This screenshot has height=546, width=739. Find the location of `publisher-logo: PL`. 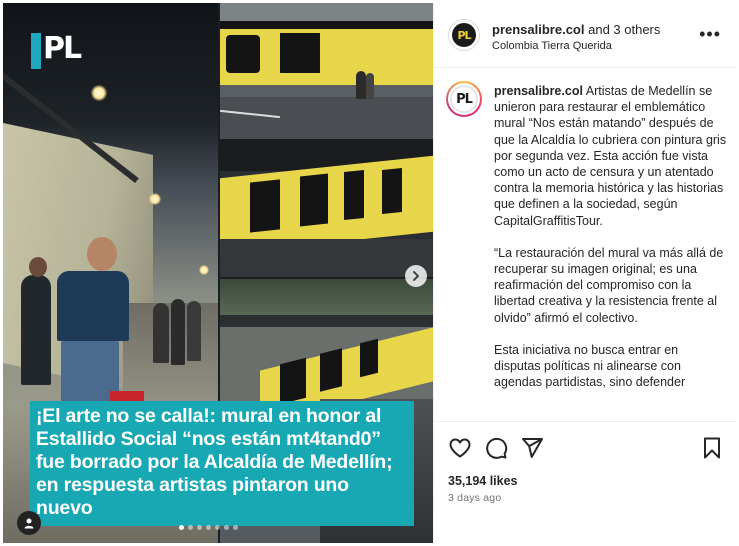

publisher-logo: PL is located at coordinates (58, 51).